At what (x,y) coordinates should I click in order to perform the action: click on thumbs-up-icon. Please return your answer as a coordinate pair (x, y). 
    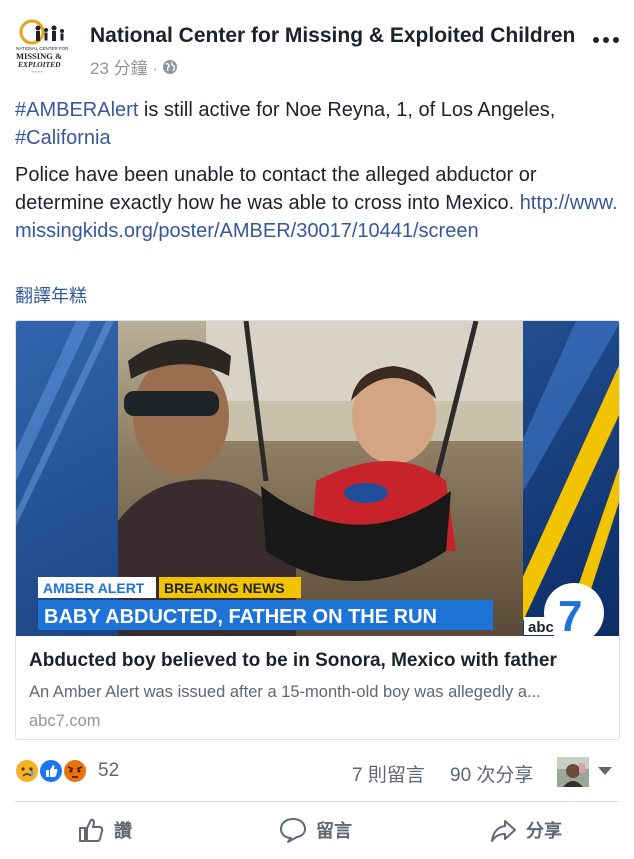
    Looking at the image, I should click on (91, 830).